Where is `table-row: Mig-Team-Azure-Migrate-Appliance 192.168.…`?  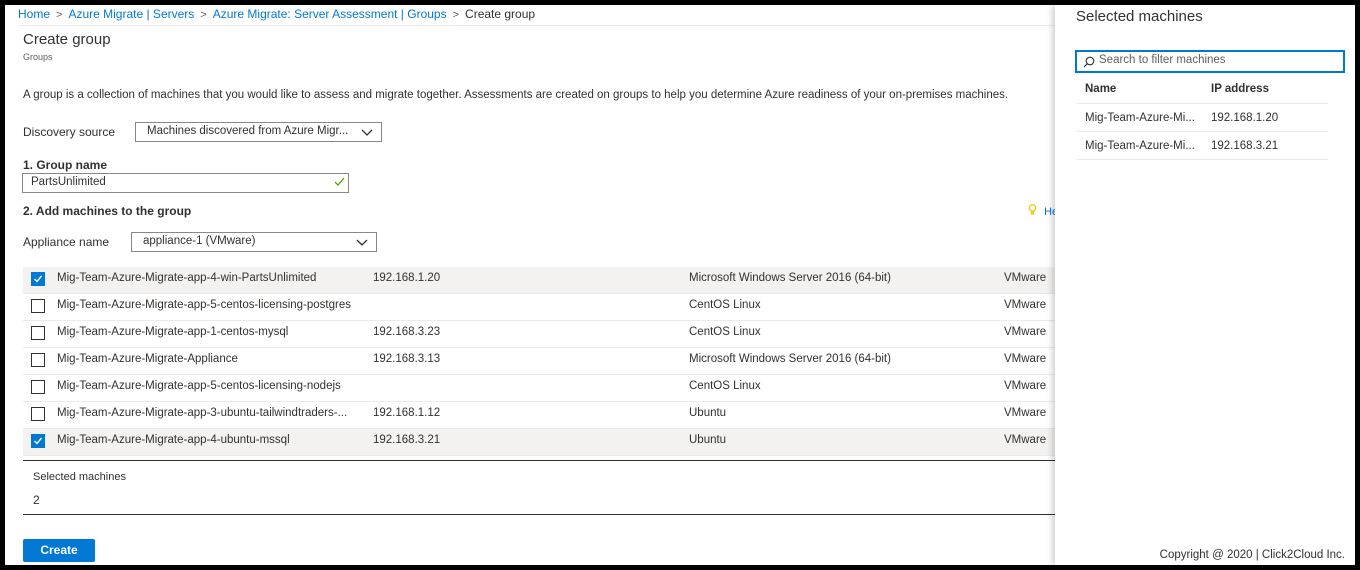 table-row: Mig-Team-Azure-Migrate-Appliance 192.168.… is located at coordinates (539, 361).